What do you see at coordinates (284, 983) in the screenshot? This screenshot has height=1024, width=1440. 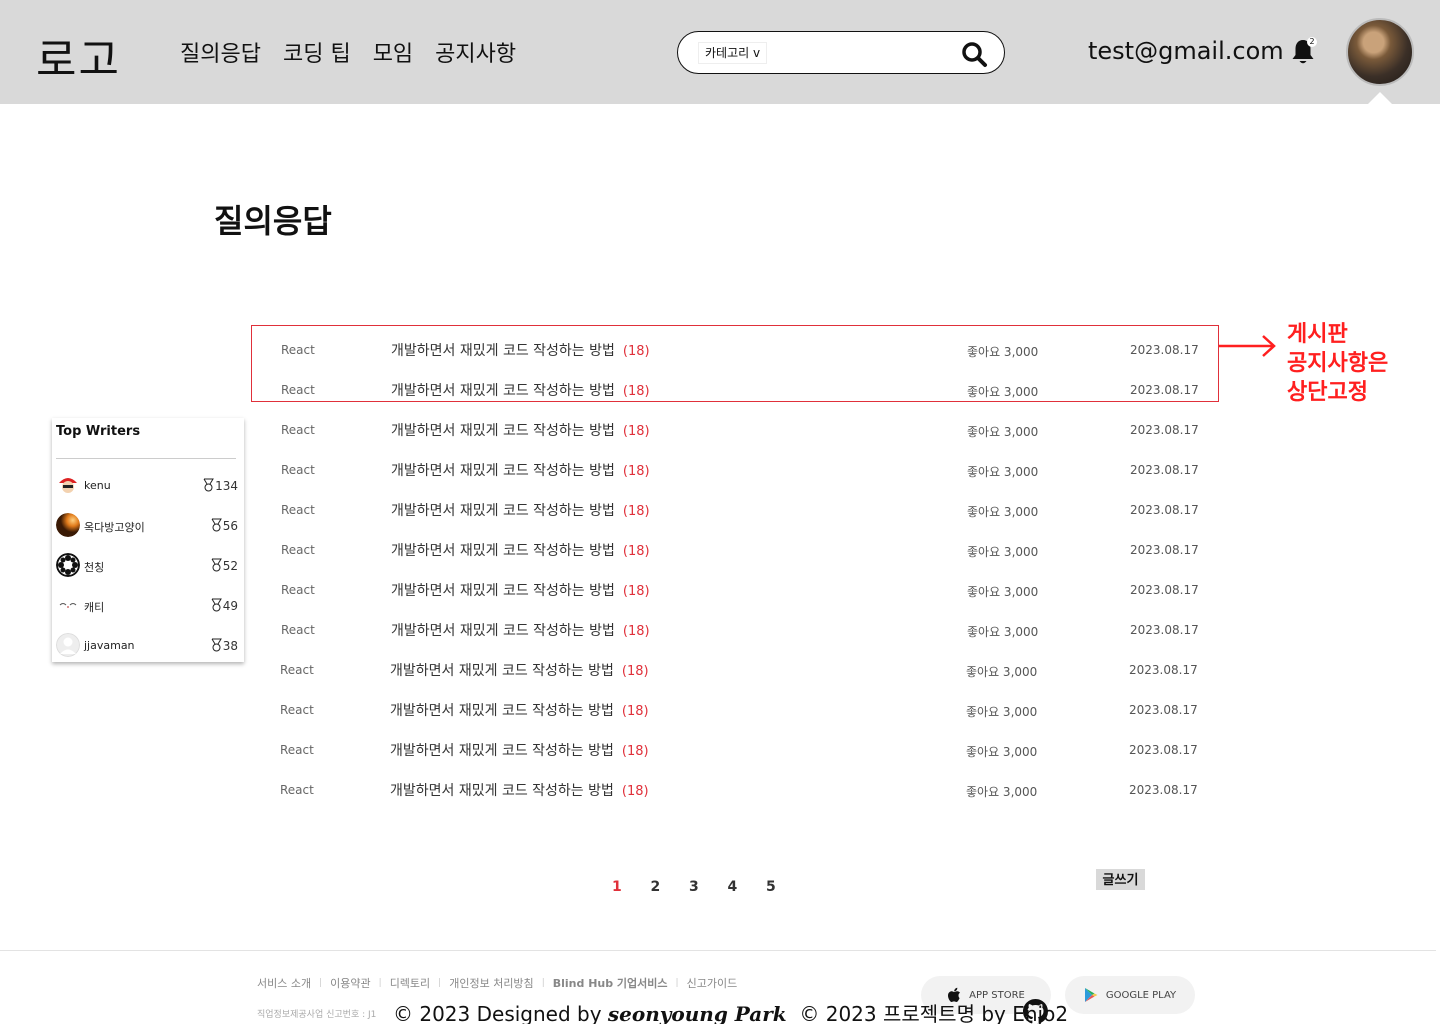 I see `footer-link-about: 서비스 소개` at bounding box center [284, 983].